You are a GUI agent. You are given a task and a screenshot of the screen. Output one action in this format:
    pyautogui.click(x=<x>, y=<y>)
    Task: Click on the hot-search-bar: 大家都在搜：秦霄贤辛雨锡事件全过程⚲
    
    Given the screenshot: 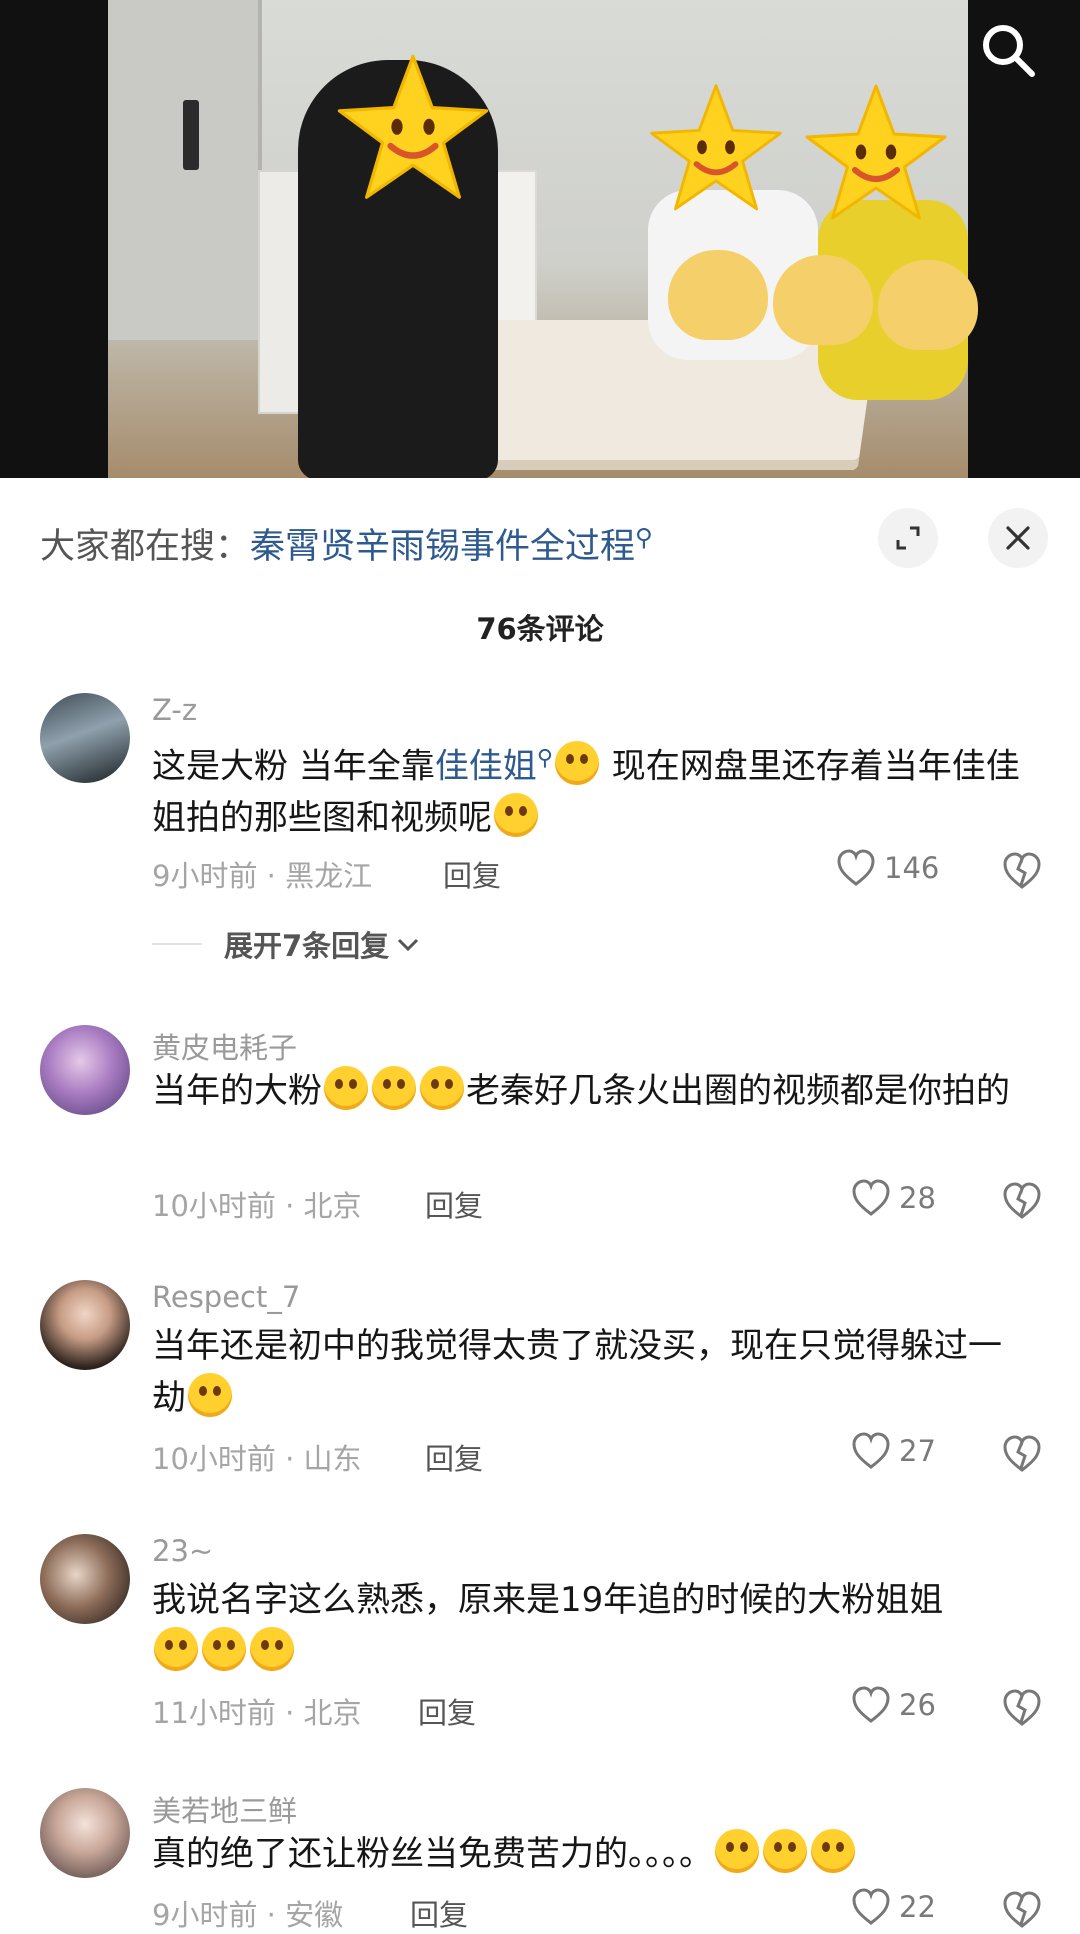 What is the action you would take?
    pyautogui.click(x=346, y=543)
    